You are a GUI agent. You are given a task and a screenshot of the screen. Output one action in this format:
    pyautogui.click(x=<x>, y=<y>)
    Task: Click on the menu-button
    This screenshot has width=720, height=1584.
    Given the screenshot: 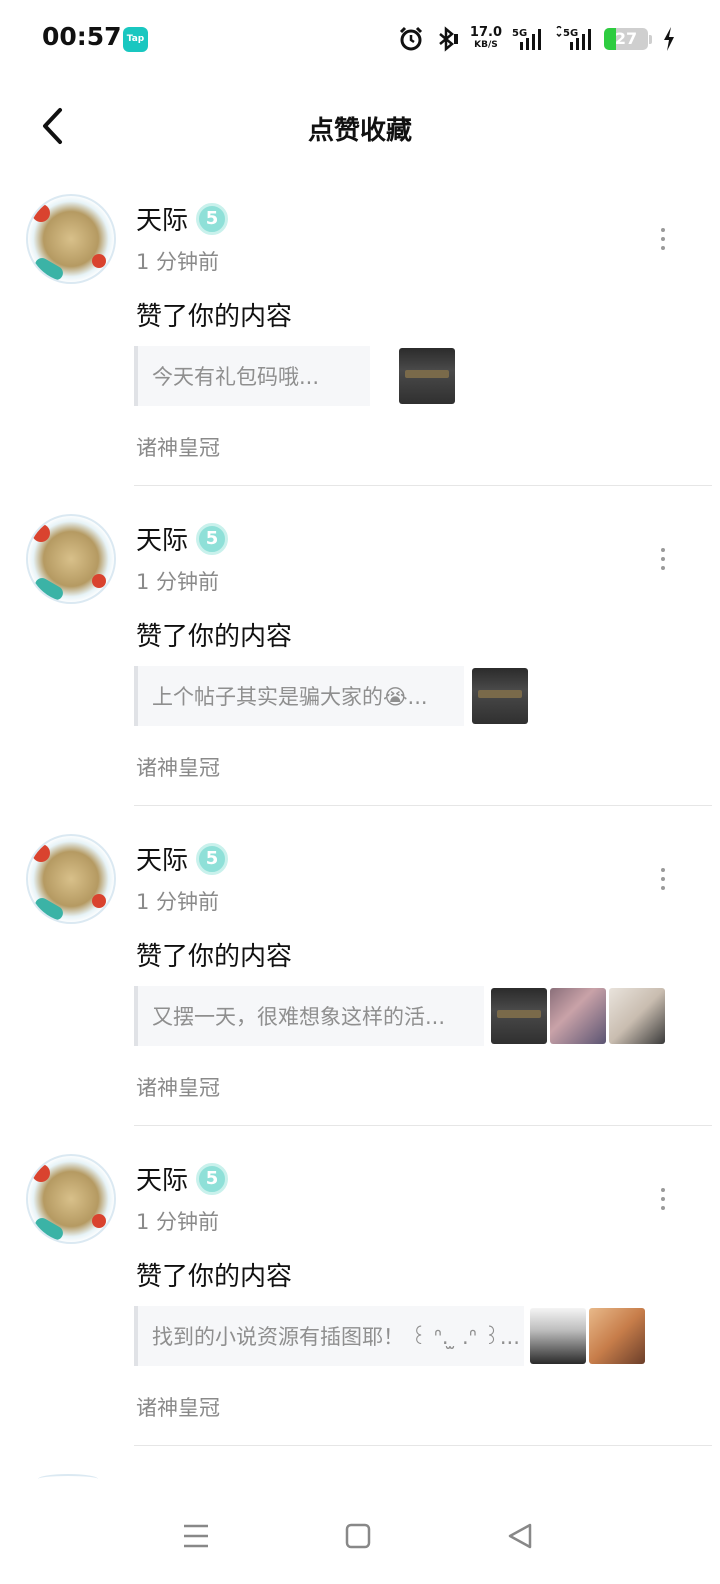 What is the action you would take?
    pyautogui.click(x=196, y=1536)
    